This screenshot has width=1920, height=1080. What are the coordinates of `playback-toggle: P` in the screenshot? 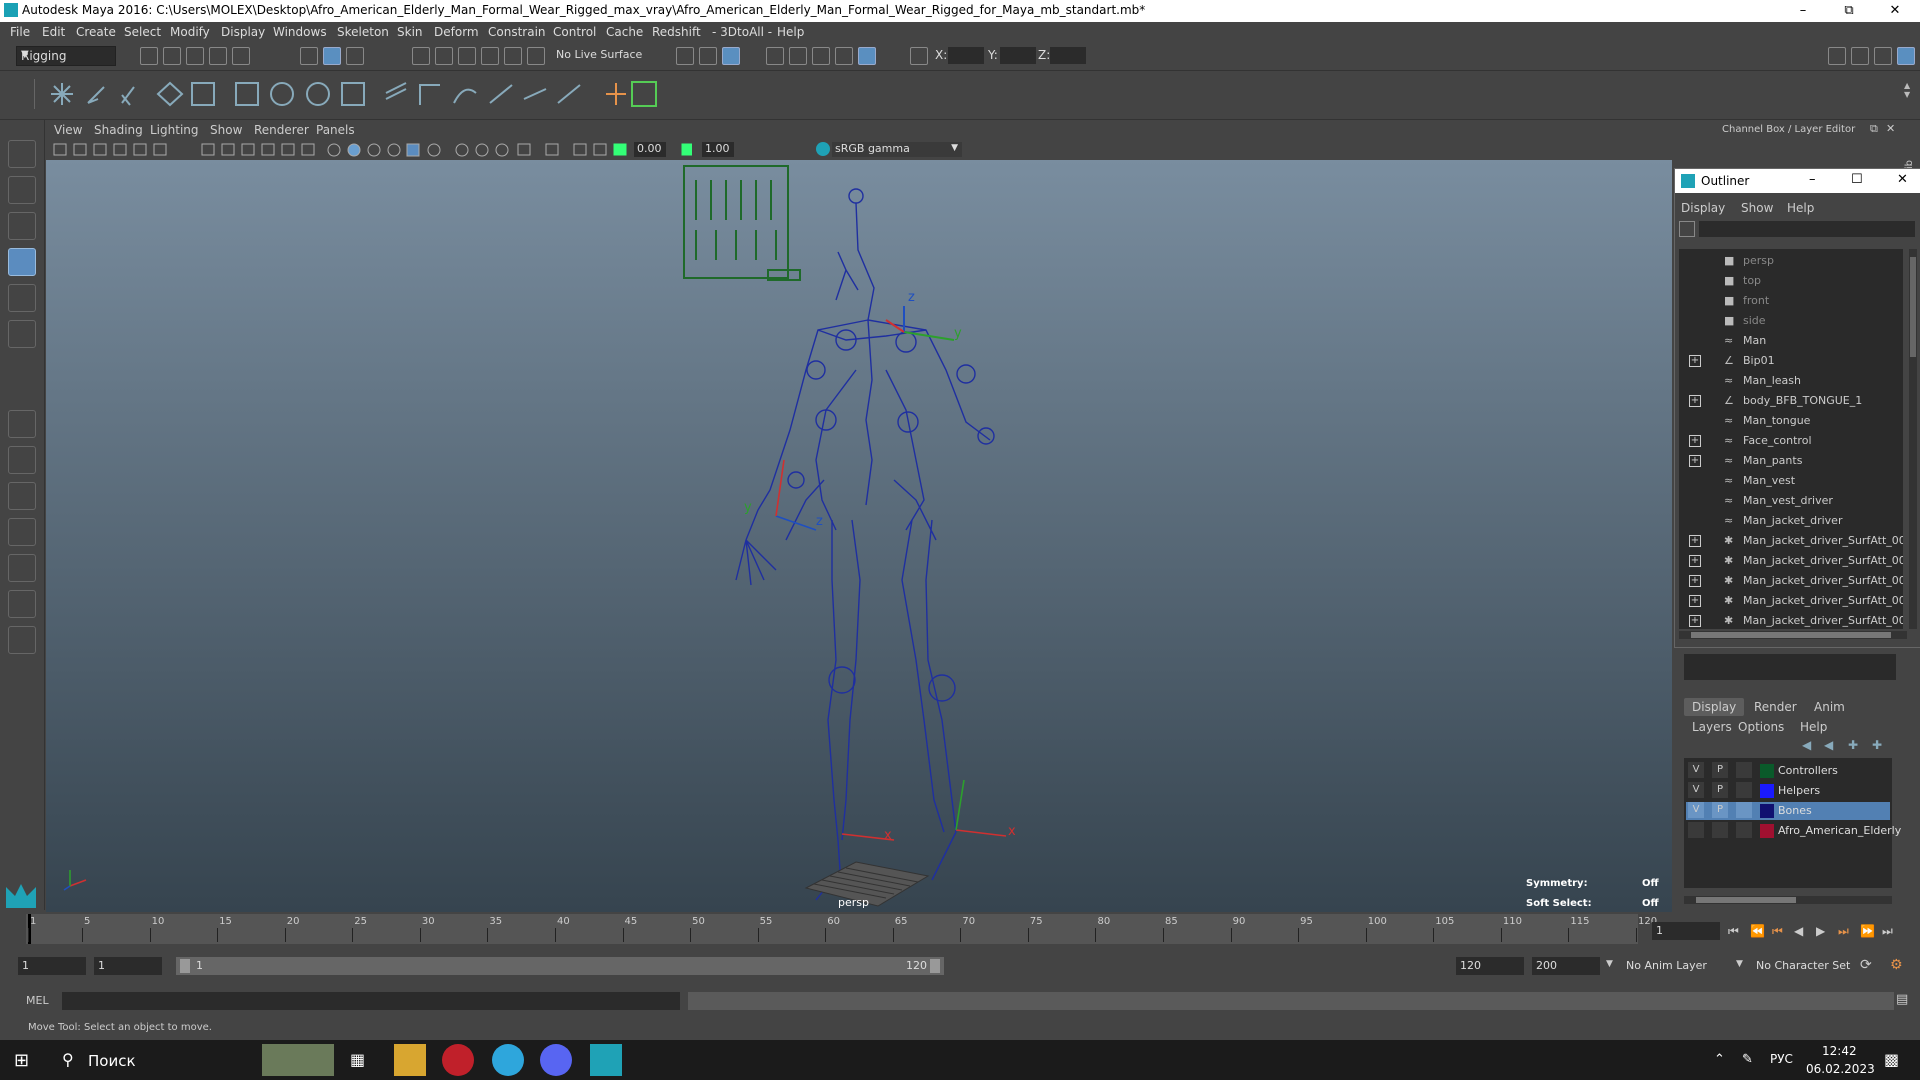 It's located at (1720, 770).